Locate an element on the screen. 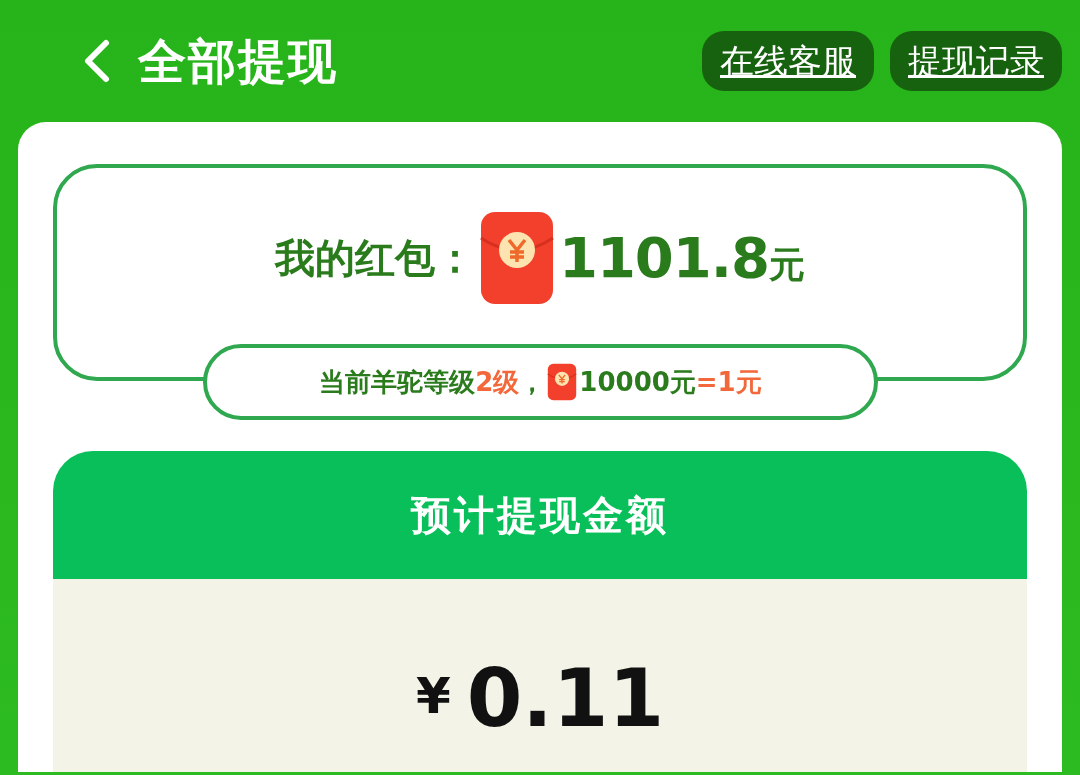 The width and height of the screenshot is (1080, 775). rate-text: 当前羊驼等级 is located at coordinates (397, 382).